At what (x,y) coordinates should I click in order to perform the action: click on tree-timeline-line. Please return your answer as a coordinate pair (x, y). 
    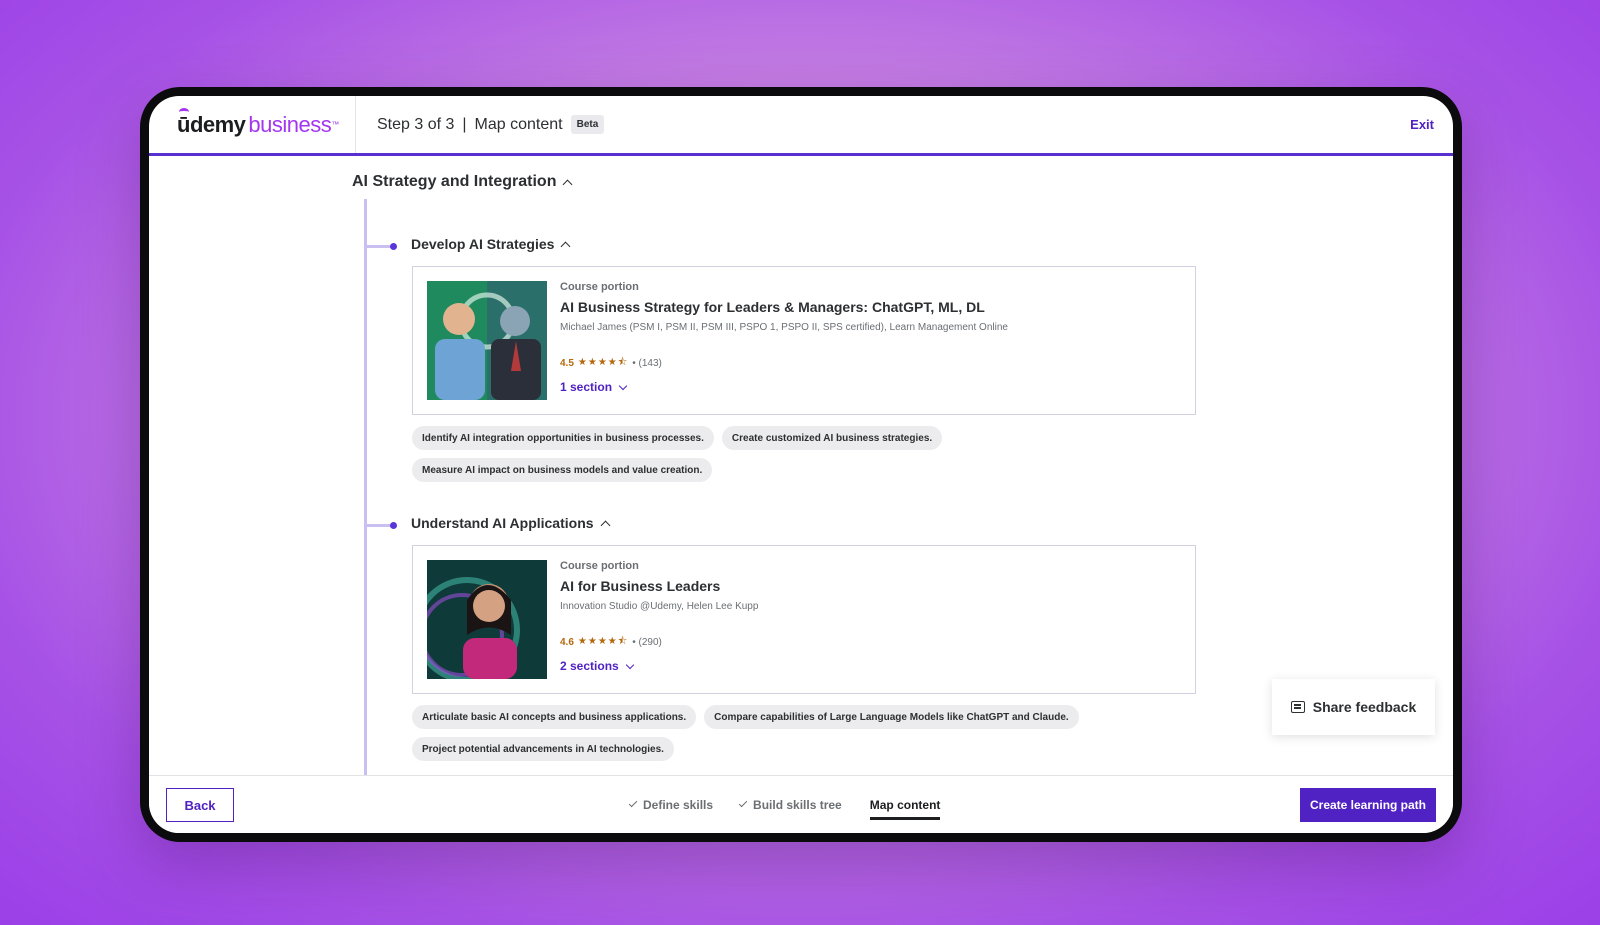
    Looking at the image, I should click on (365, 487).